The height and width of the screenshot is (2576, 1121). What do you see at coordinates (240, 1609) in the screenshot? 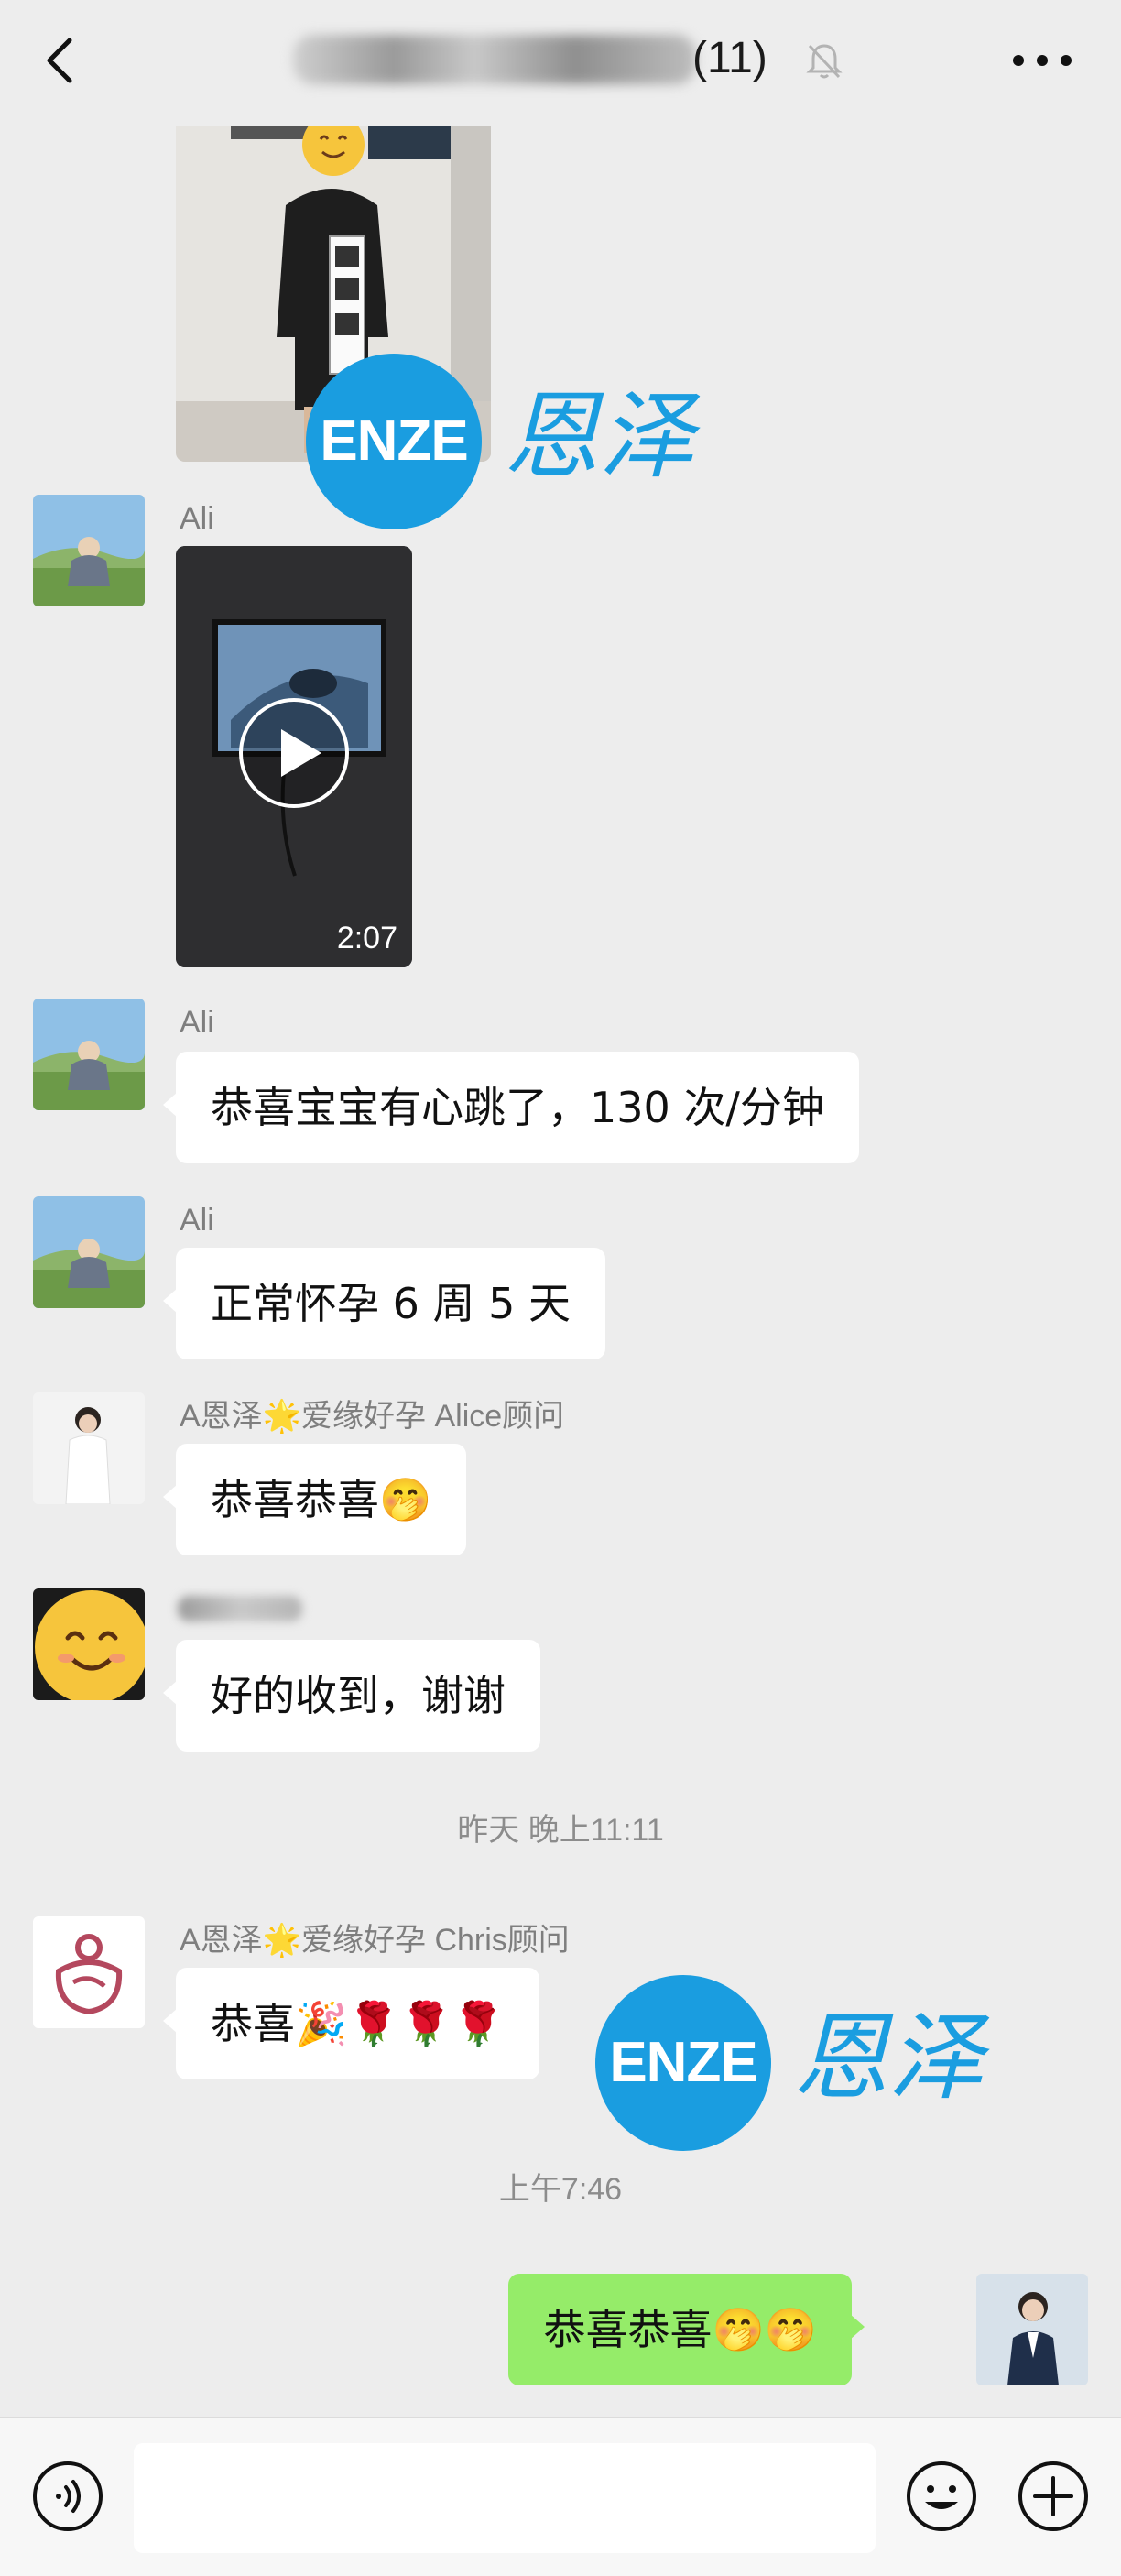
I see `sender-name-blurred` at bounding box center [240, 1609].